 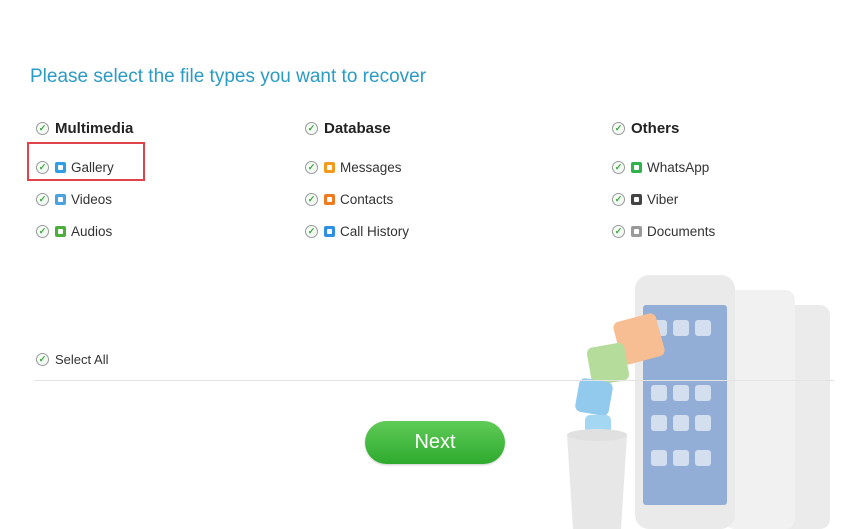 I want to click on group-header-multimedia: Multimedia, so click(x=136, y=128).